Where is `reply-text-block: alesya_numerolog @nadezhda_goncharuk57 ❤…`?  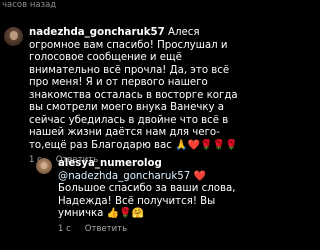
reply-text-block: alesya_numerolog @nadezhda_goncharuk57 ❤… is located at coordinates (152, 189).